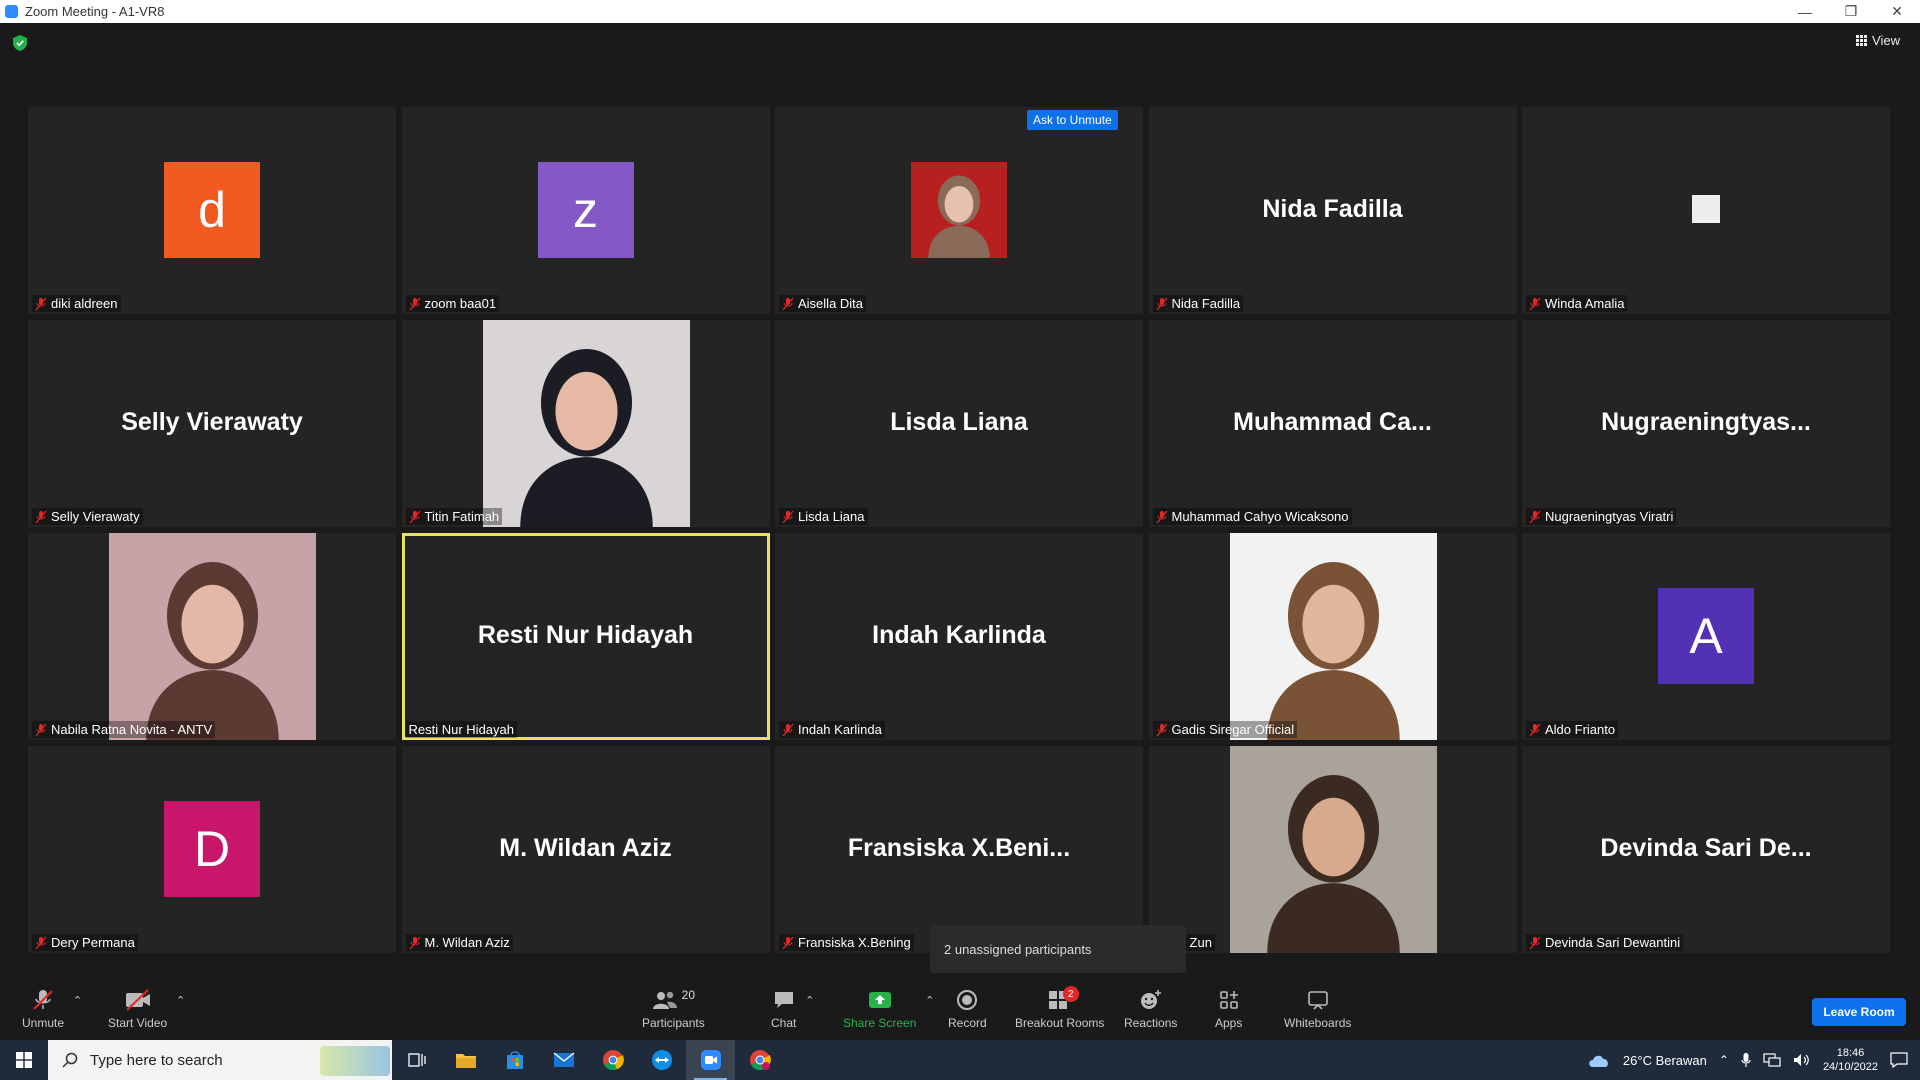  Describe the element at coordinates (1059, 1008) in the screenshot. I see `breakout-rooms-button: 2 Breakout Rooms` at that location.